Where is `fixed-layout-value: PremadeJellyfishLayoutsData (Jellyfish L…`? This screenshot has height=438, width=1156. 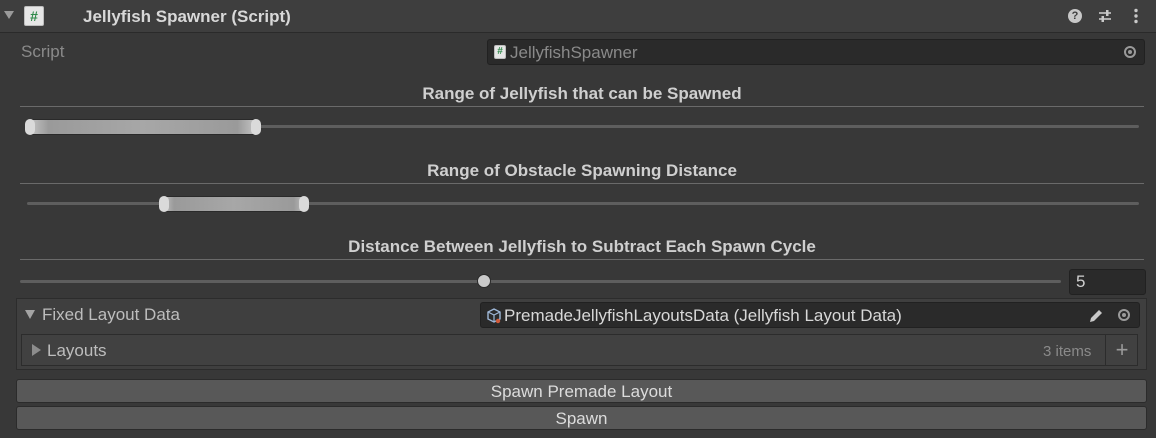 fixed-layout-value: PremadeJellyfishLayoutsData (Jellyfish L… is located at coordinates (703, 315).